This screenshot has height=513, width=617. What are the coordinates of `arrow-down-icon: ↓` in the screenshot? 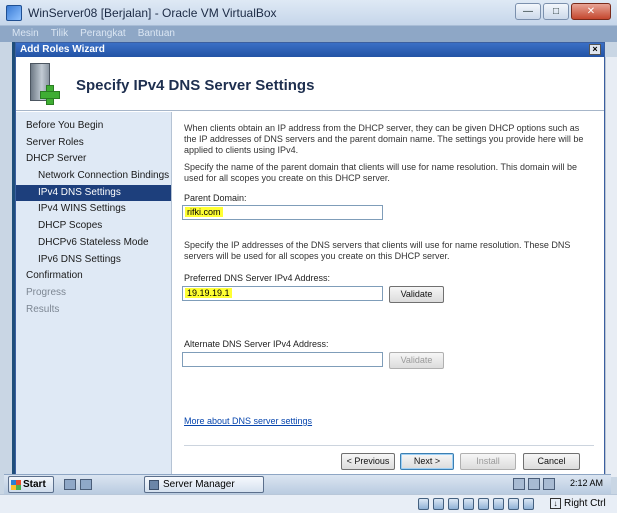 It's located at (555, 503).